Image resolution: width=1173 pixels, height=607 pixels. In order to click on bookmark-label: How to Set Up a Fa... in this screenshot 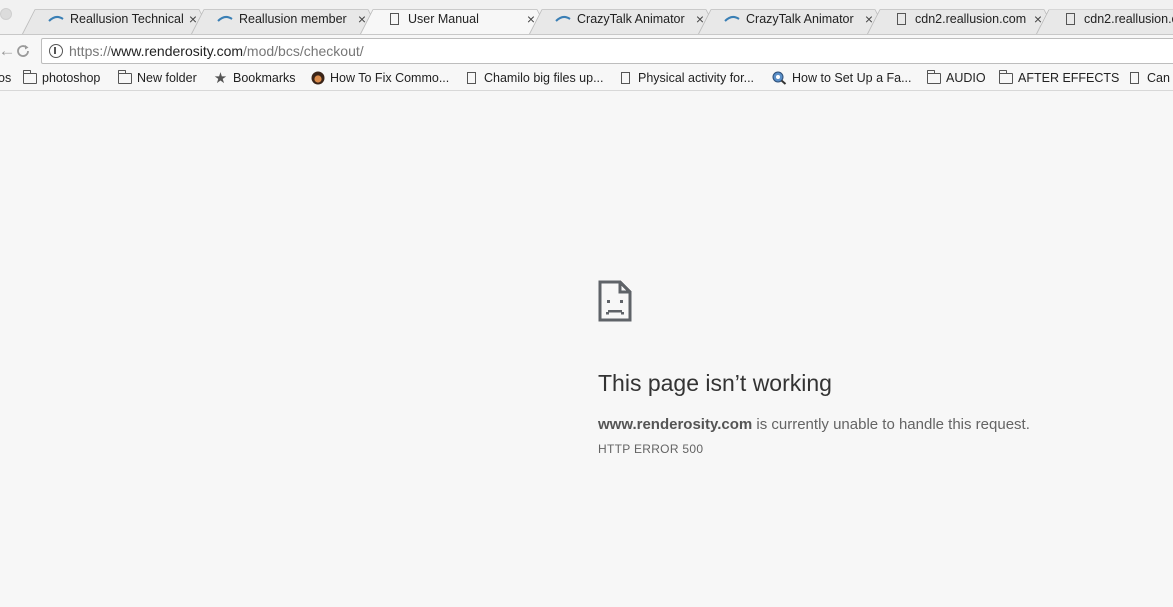, I will do `click(852, 78)`.